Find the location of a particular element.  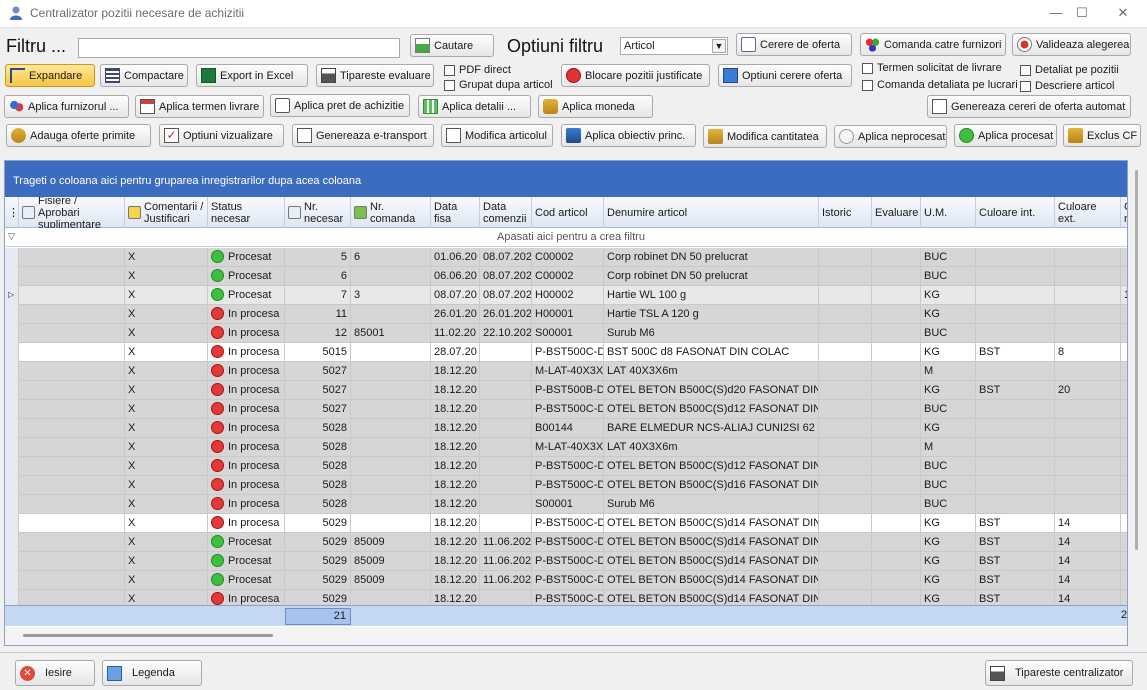

table-cell: M is located at coordinates (948, 371).